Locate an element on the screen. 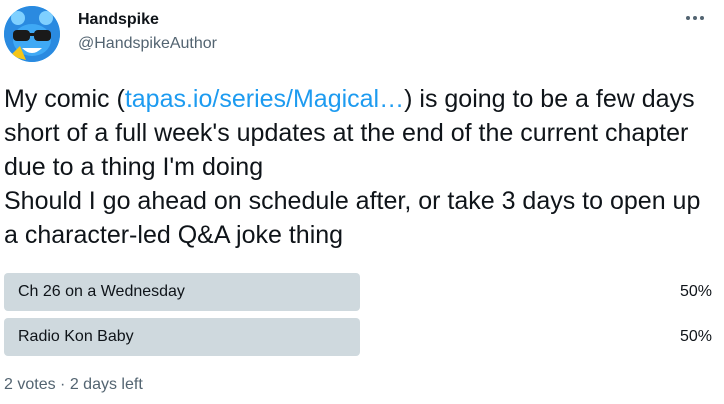 The height and width of the screenshot is (404, 724). poll-votes: 2 votes is located at coordinates (30, 384).